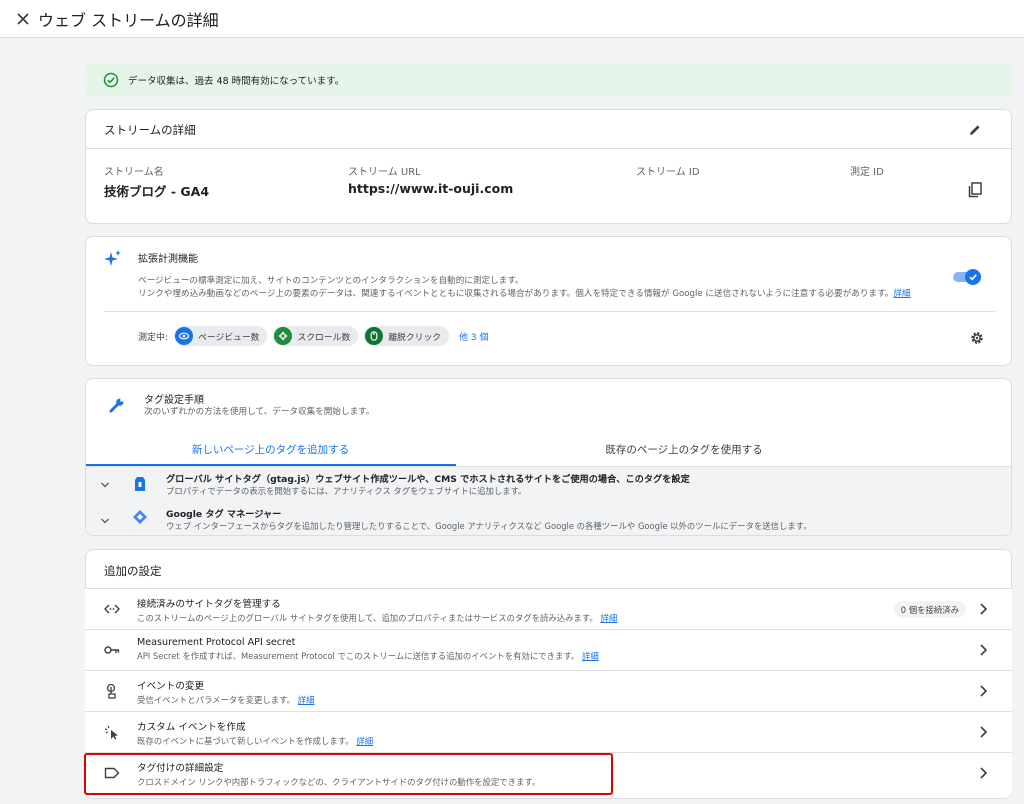  I want to click on edit-icon, so click(975, 130).